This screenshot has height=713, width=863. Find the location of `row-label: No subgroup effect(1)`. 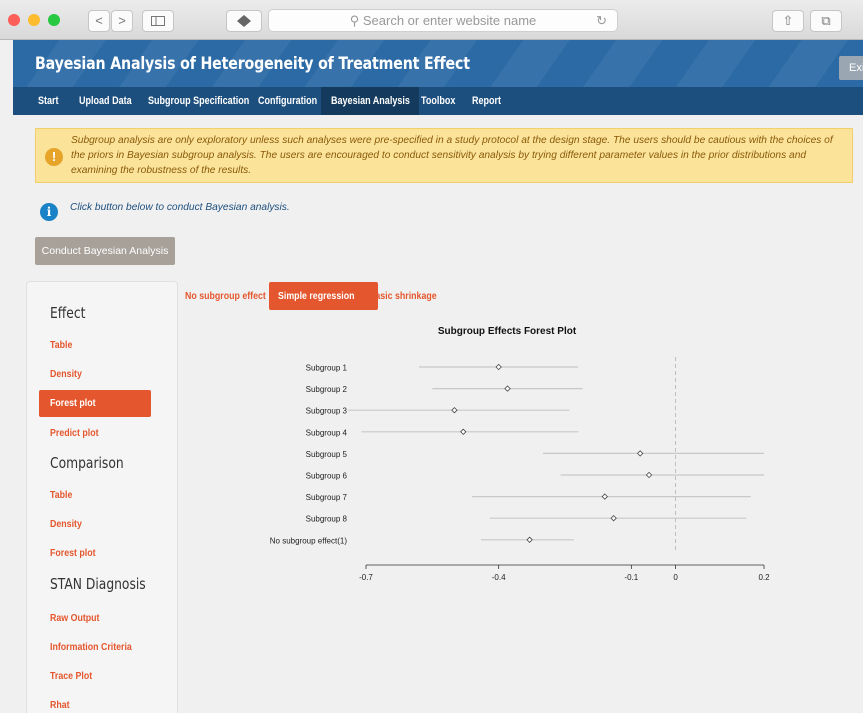

row-label: No subgroup effect(1) is located at coordinates (309, 540).